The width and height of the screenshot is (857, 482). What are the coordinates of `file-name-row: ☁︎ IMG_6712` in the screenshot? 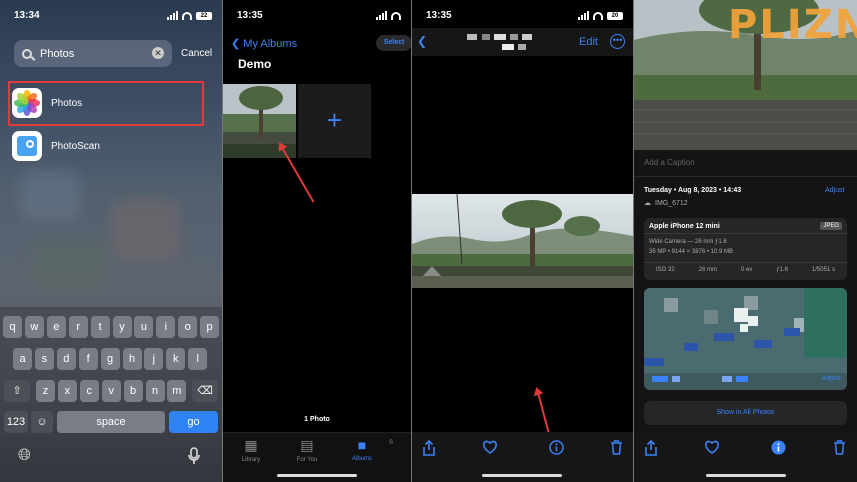 It's located at (666, 203).